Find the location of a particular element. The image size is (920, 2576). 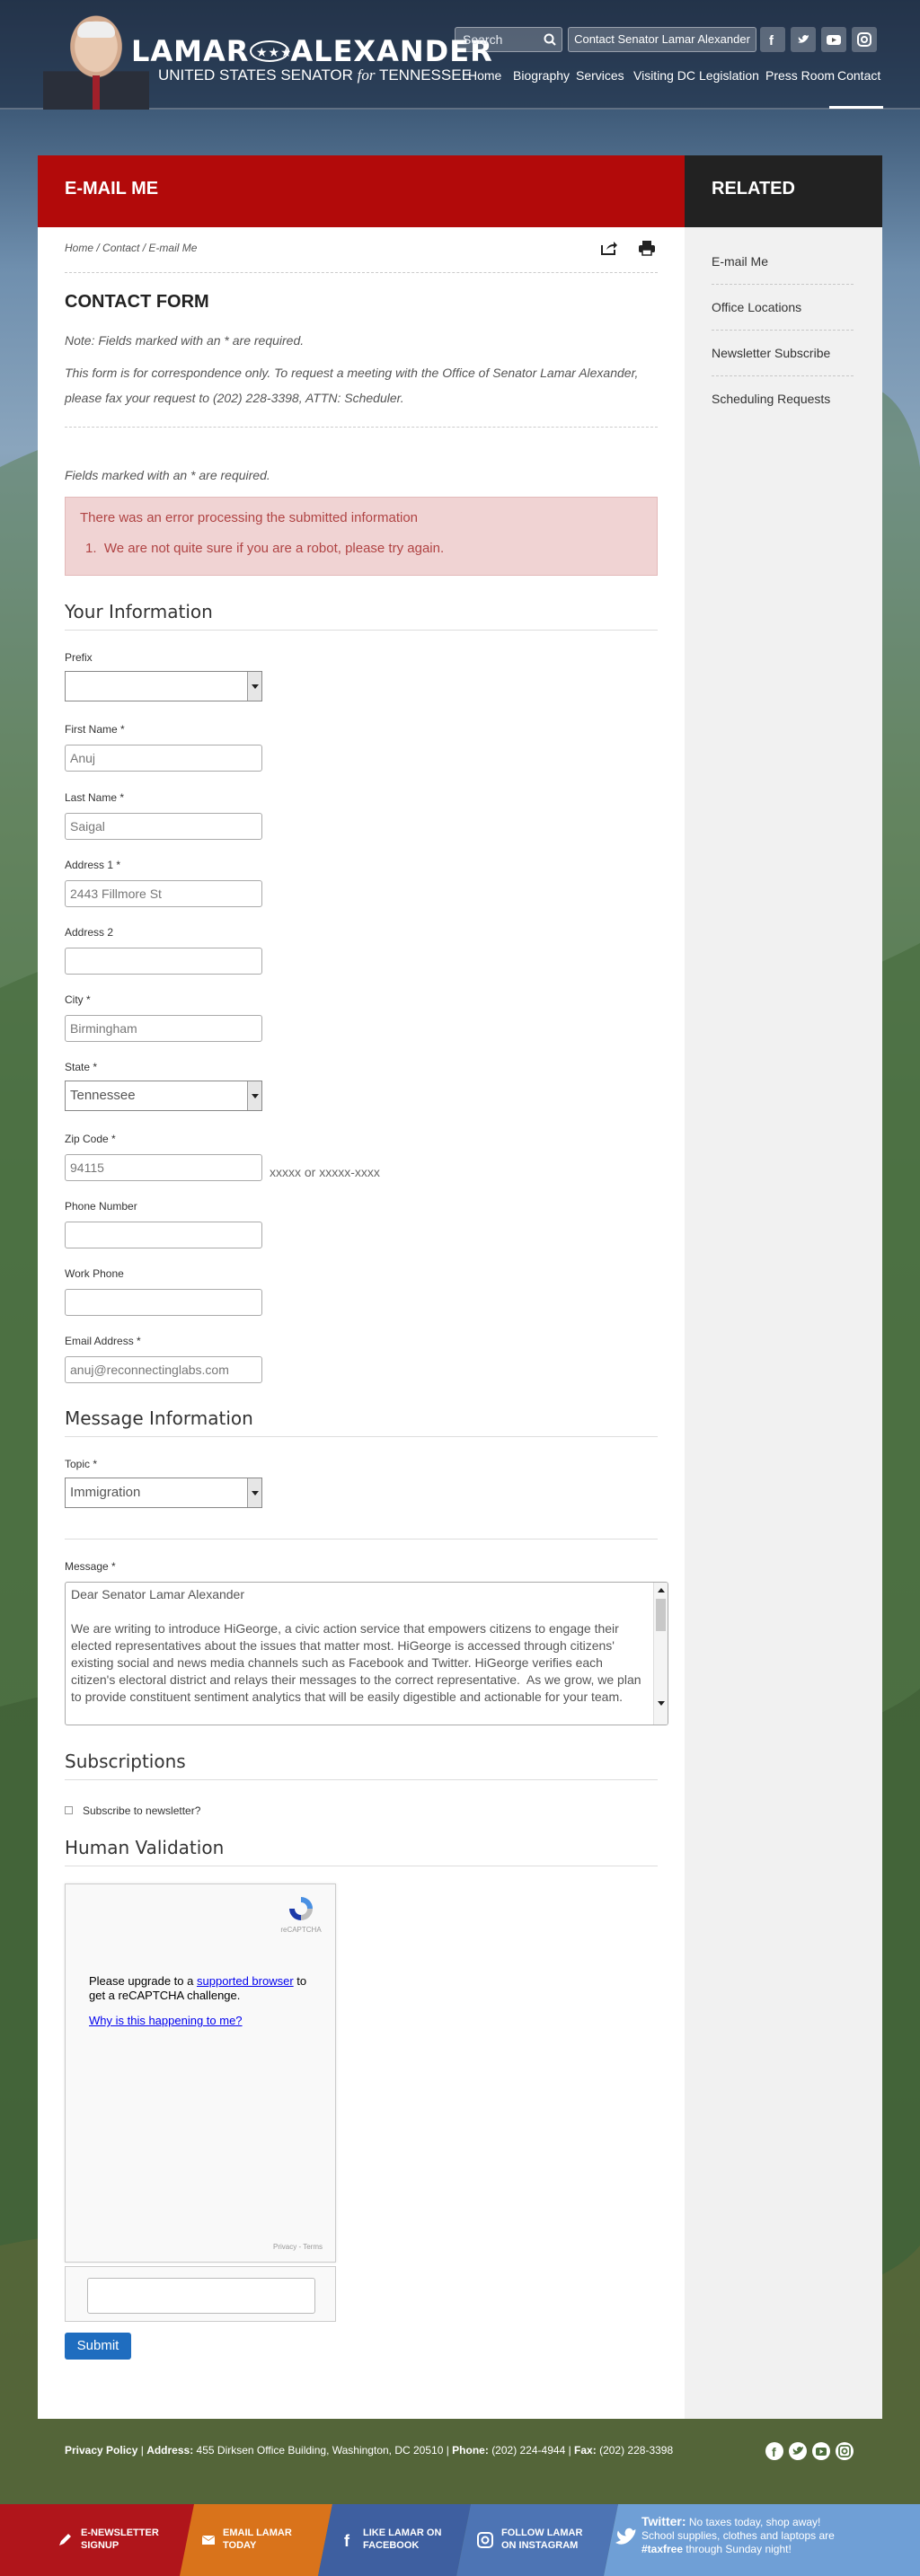

state-label: State * is located at coordinates (81, 1067).